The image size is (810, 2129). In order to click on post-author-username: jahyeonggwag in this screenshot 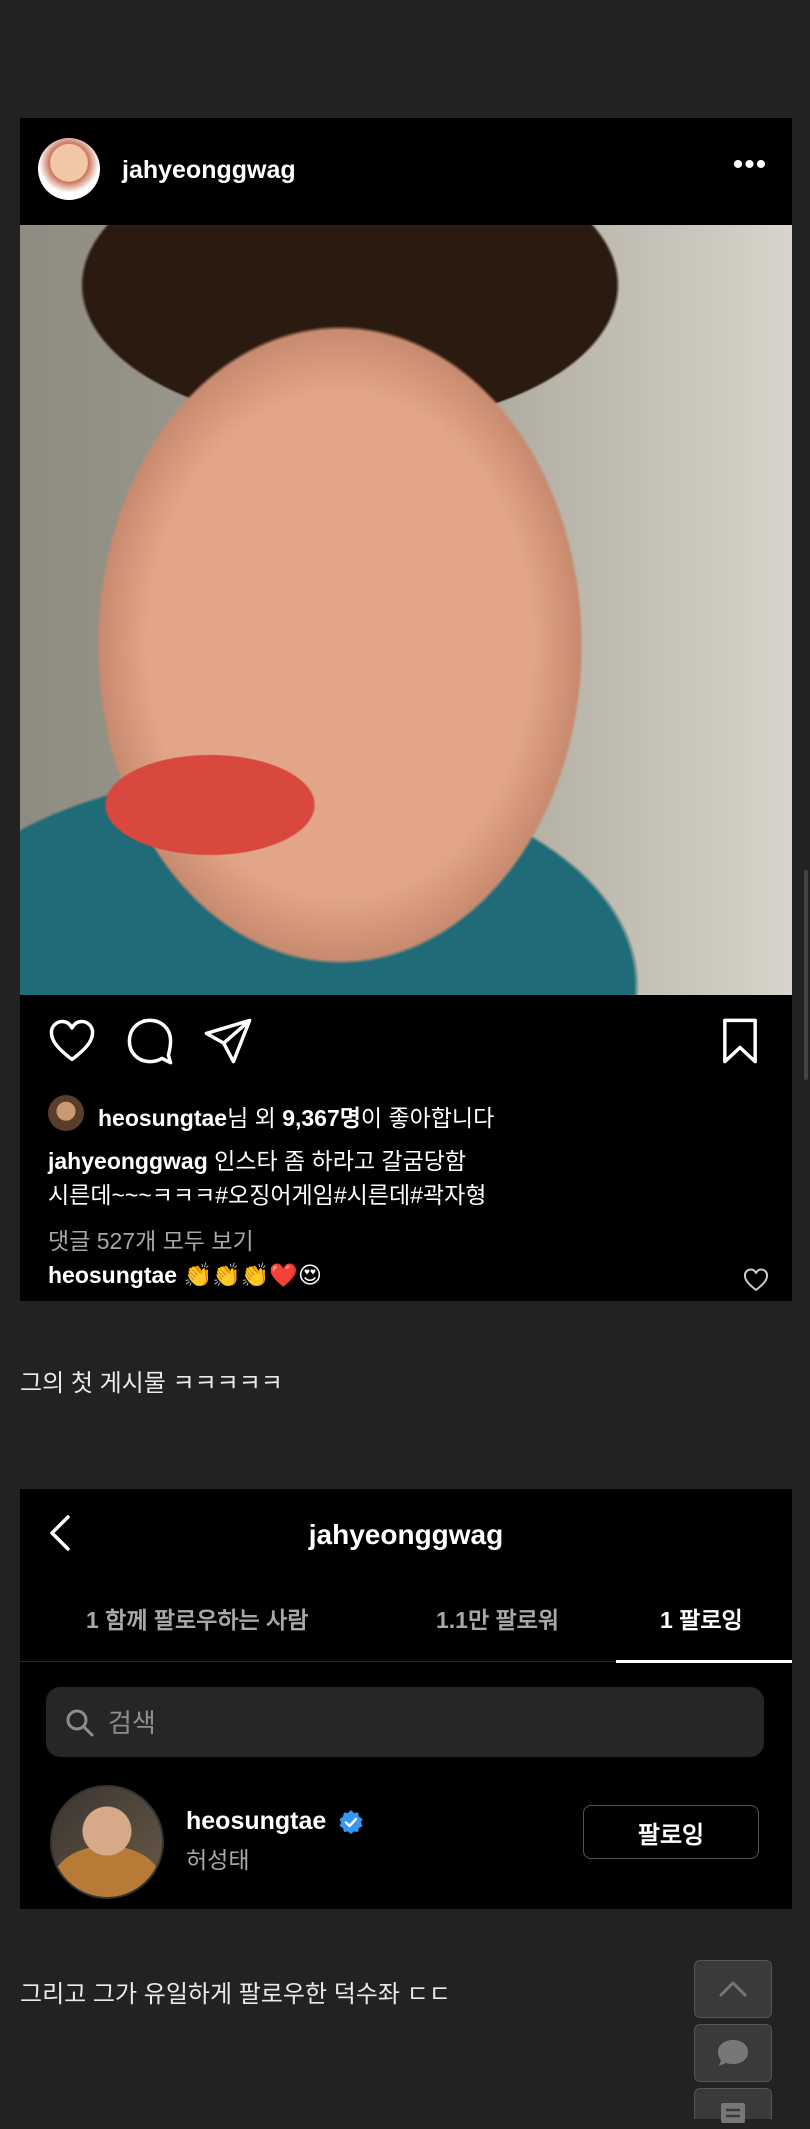, I will do `click(209, 170)`.